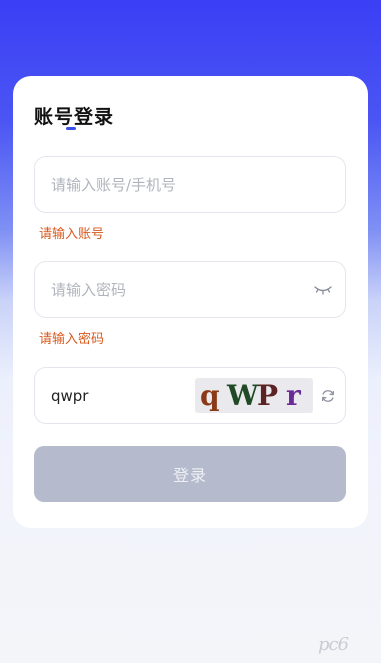 Image resolution: width=381 pixels, height=663 pixels. Describe the element at coordinates (72, 234) in the screenshot. I see `account-error-message: 请输入账号` at that location.